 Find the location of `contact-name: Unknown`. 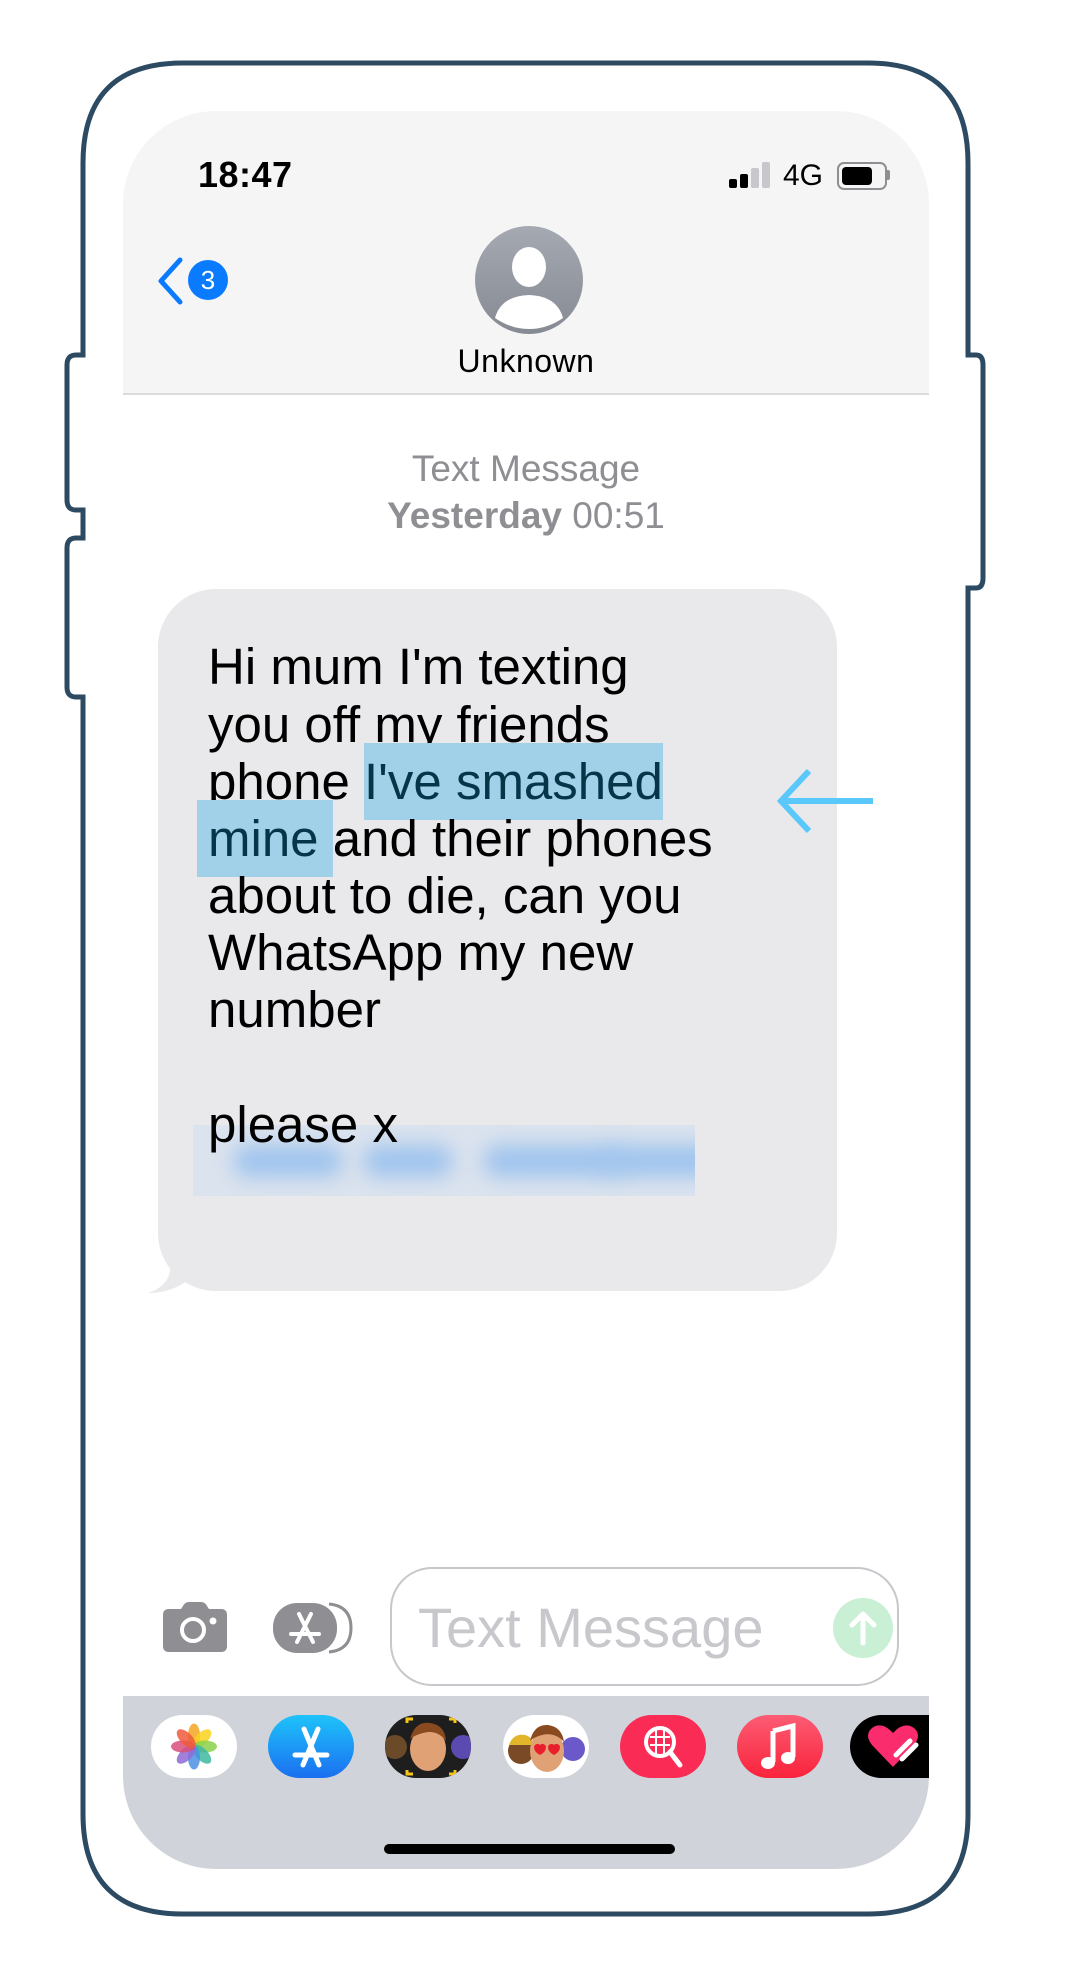

contact-name: Unknown is located at coordinates (526, 361).